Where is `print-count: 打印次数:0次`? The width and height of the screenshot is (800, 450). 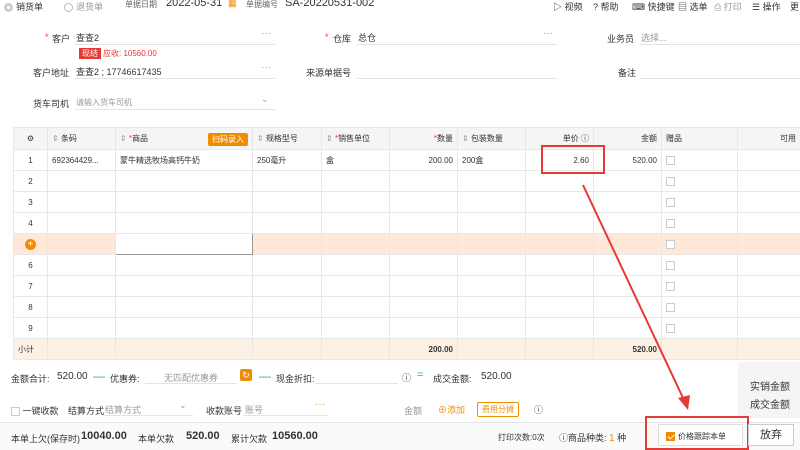
print-count: 打印次数:0次 is located at coordinates (521, 437).